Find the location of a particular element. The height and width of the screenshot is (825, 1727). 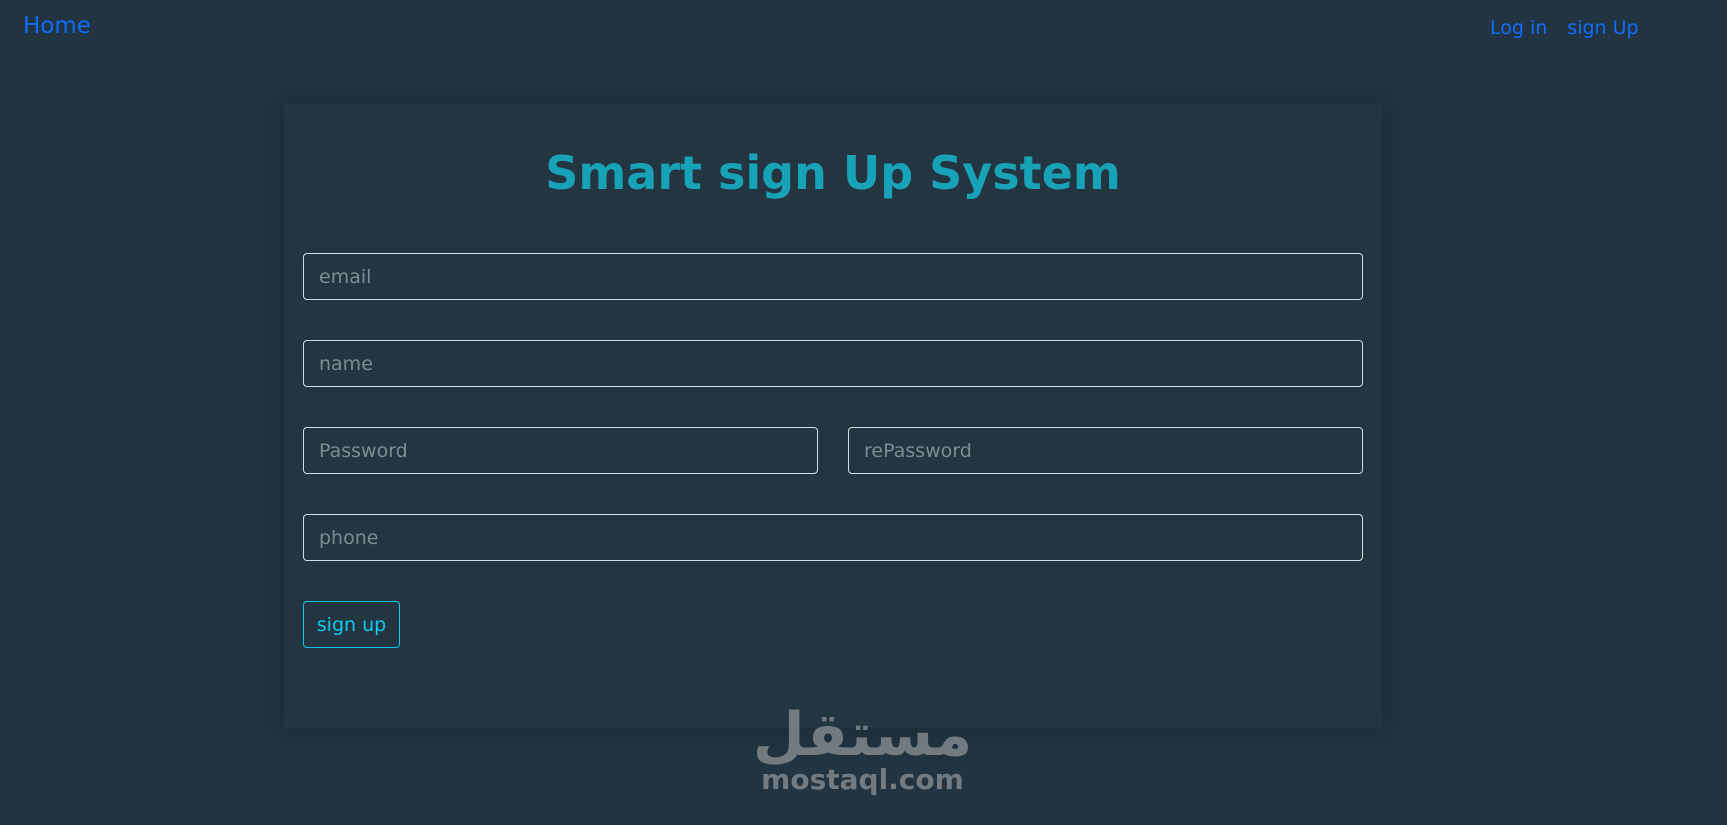

navbar: Home Log in sign Up is located at coordinates (863, 30).